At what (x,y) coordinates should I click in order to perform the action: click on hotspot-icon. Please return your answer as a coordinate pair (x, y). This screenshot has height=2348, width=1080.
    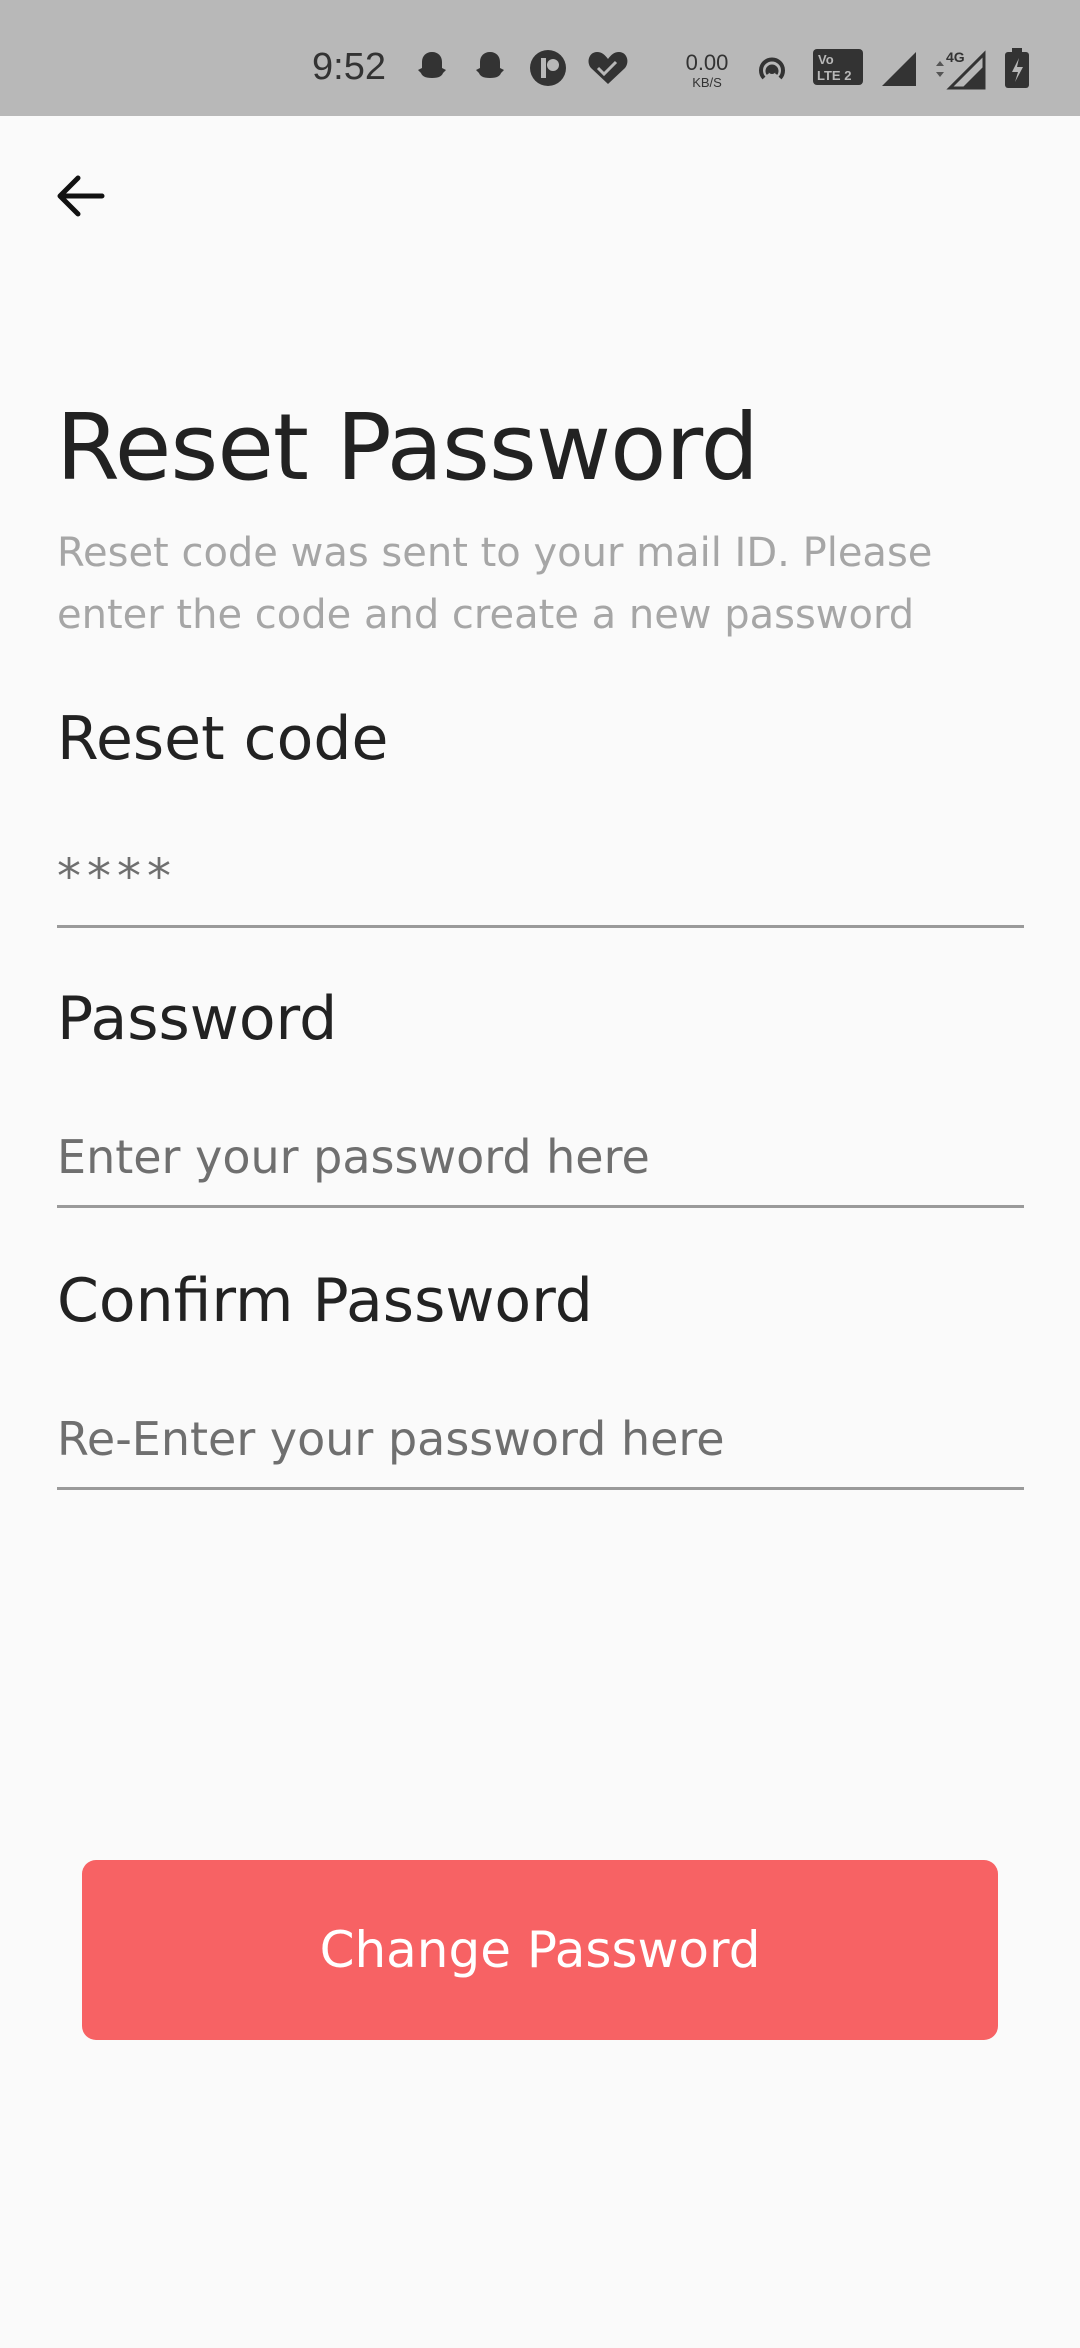
    Looking at the image, I should click on (772, 70).